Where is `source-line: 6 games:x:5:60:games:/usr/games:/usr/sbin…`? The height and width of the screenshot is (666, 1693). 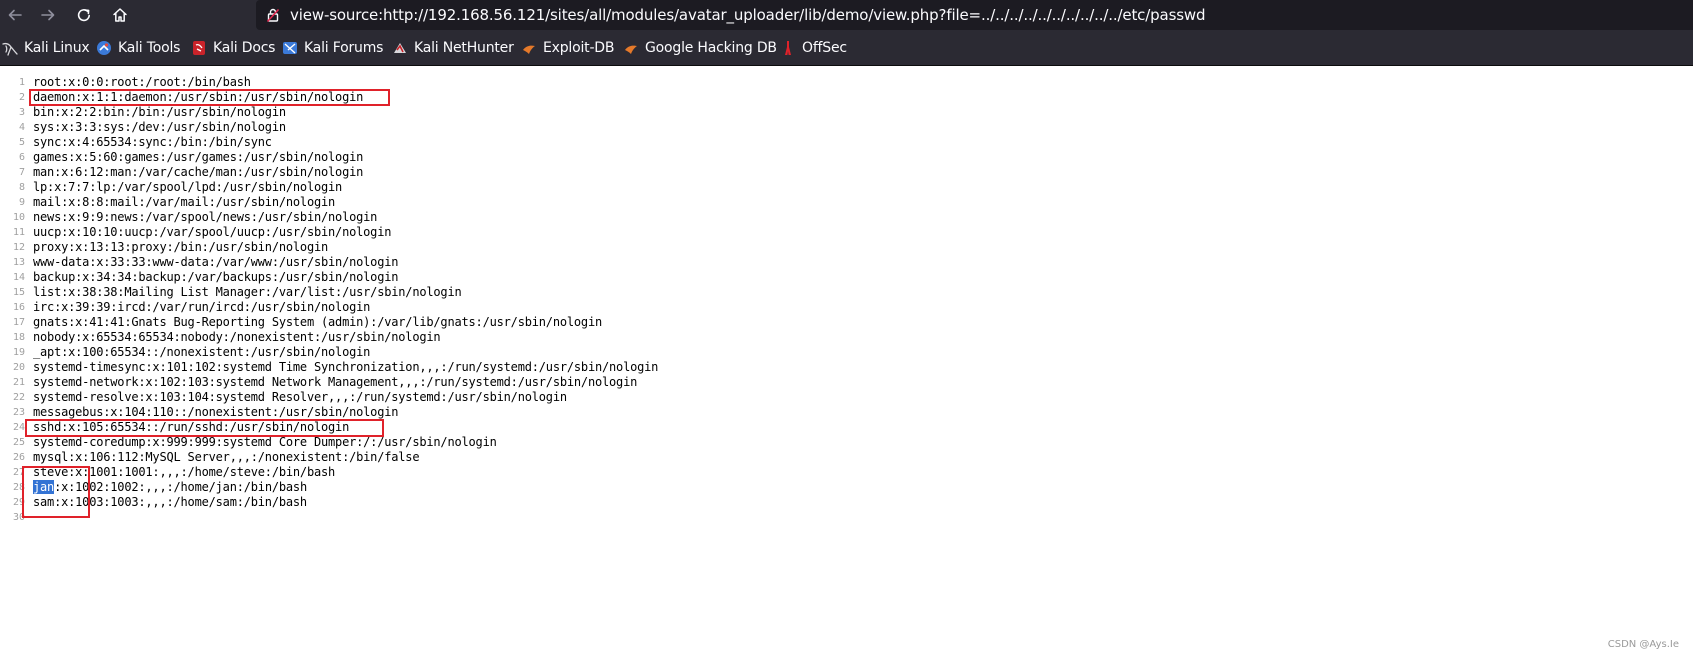
source-line: 6 games:x:5:60:games:/usr/games:/usr/sbin… is located at coordinates (846, 157).